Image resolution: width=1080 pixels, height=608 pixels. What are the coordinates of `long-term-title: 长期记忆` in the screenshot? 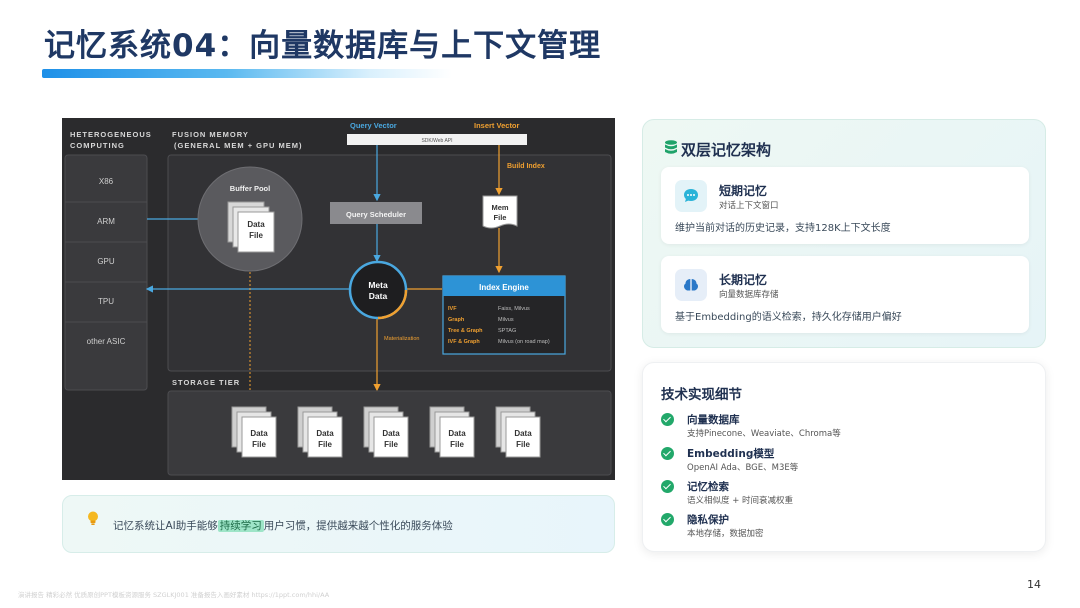 It's located at (743, 280).